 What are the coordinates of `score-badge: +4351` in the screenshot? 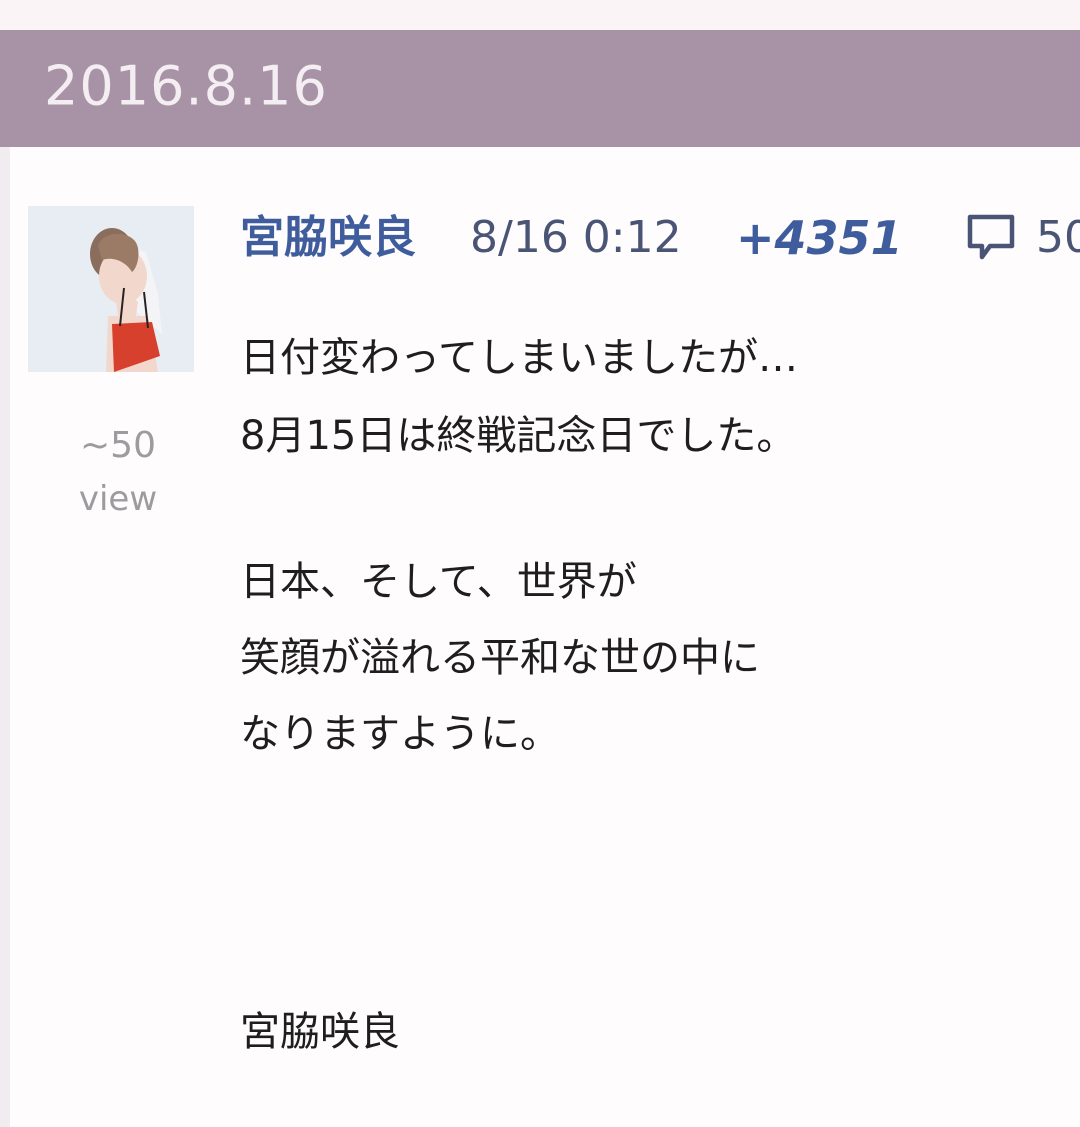 It's located at (819, 238).